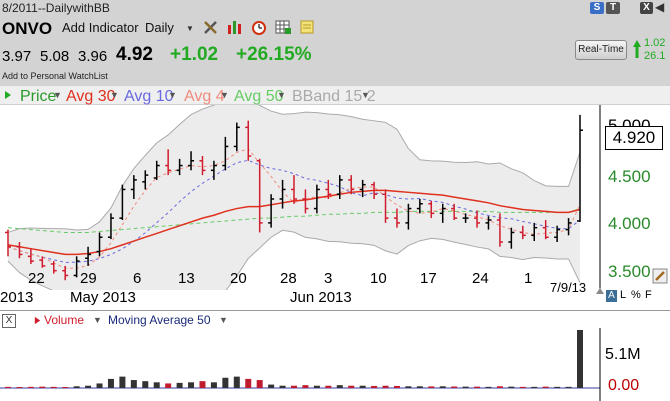 This screenshot has width=670, height=401. Describe the element at coordinates (93, 56) in the screenshot. I see `low-price: 3.96` at that location.